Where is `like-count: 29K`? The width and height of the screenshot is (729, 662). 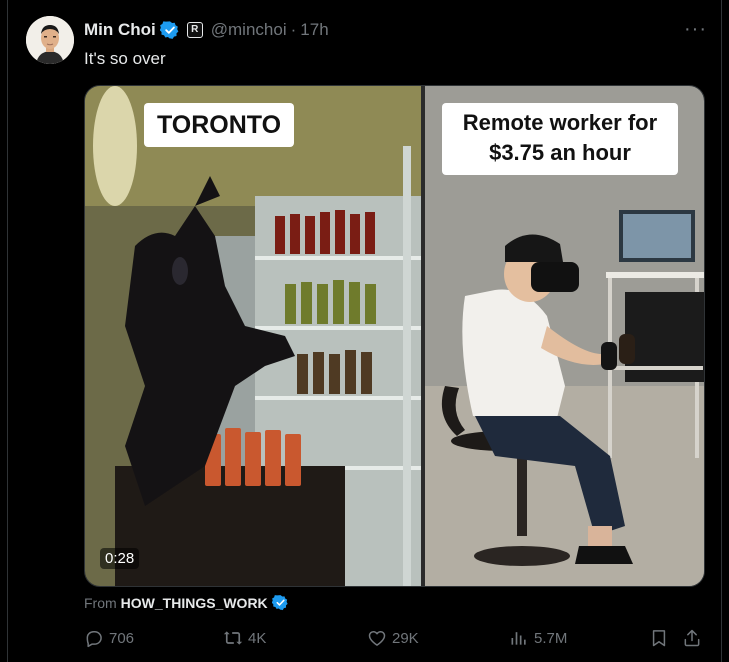
like-count: 29K is located at coordinates (405, 638).